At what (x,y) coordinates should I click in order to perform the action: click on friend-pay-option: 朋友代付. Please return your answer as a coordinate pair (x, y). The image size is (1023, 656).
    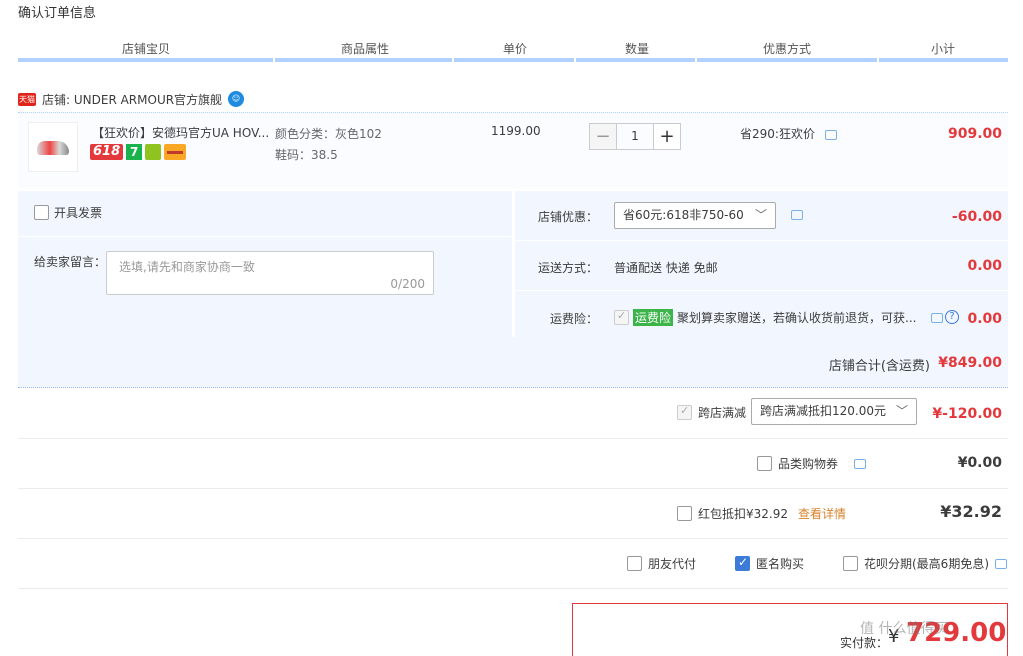
    Looking at the image, I should click on (661, 563).